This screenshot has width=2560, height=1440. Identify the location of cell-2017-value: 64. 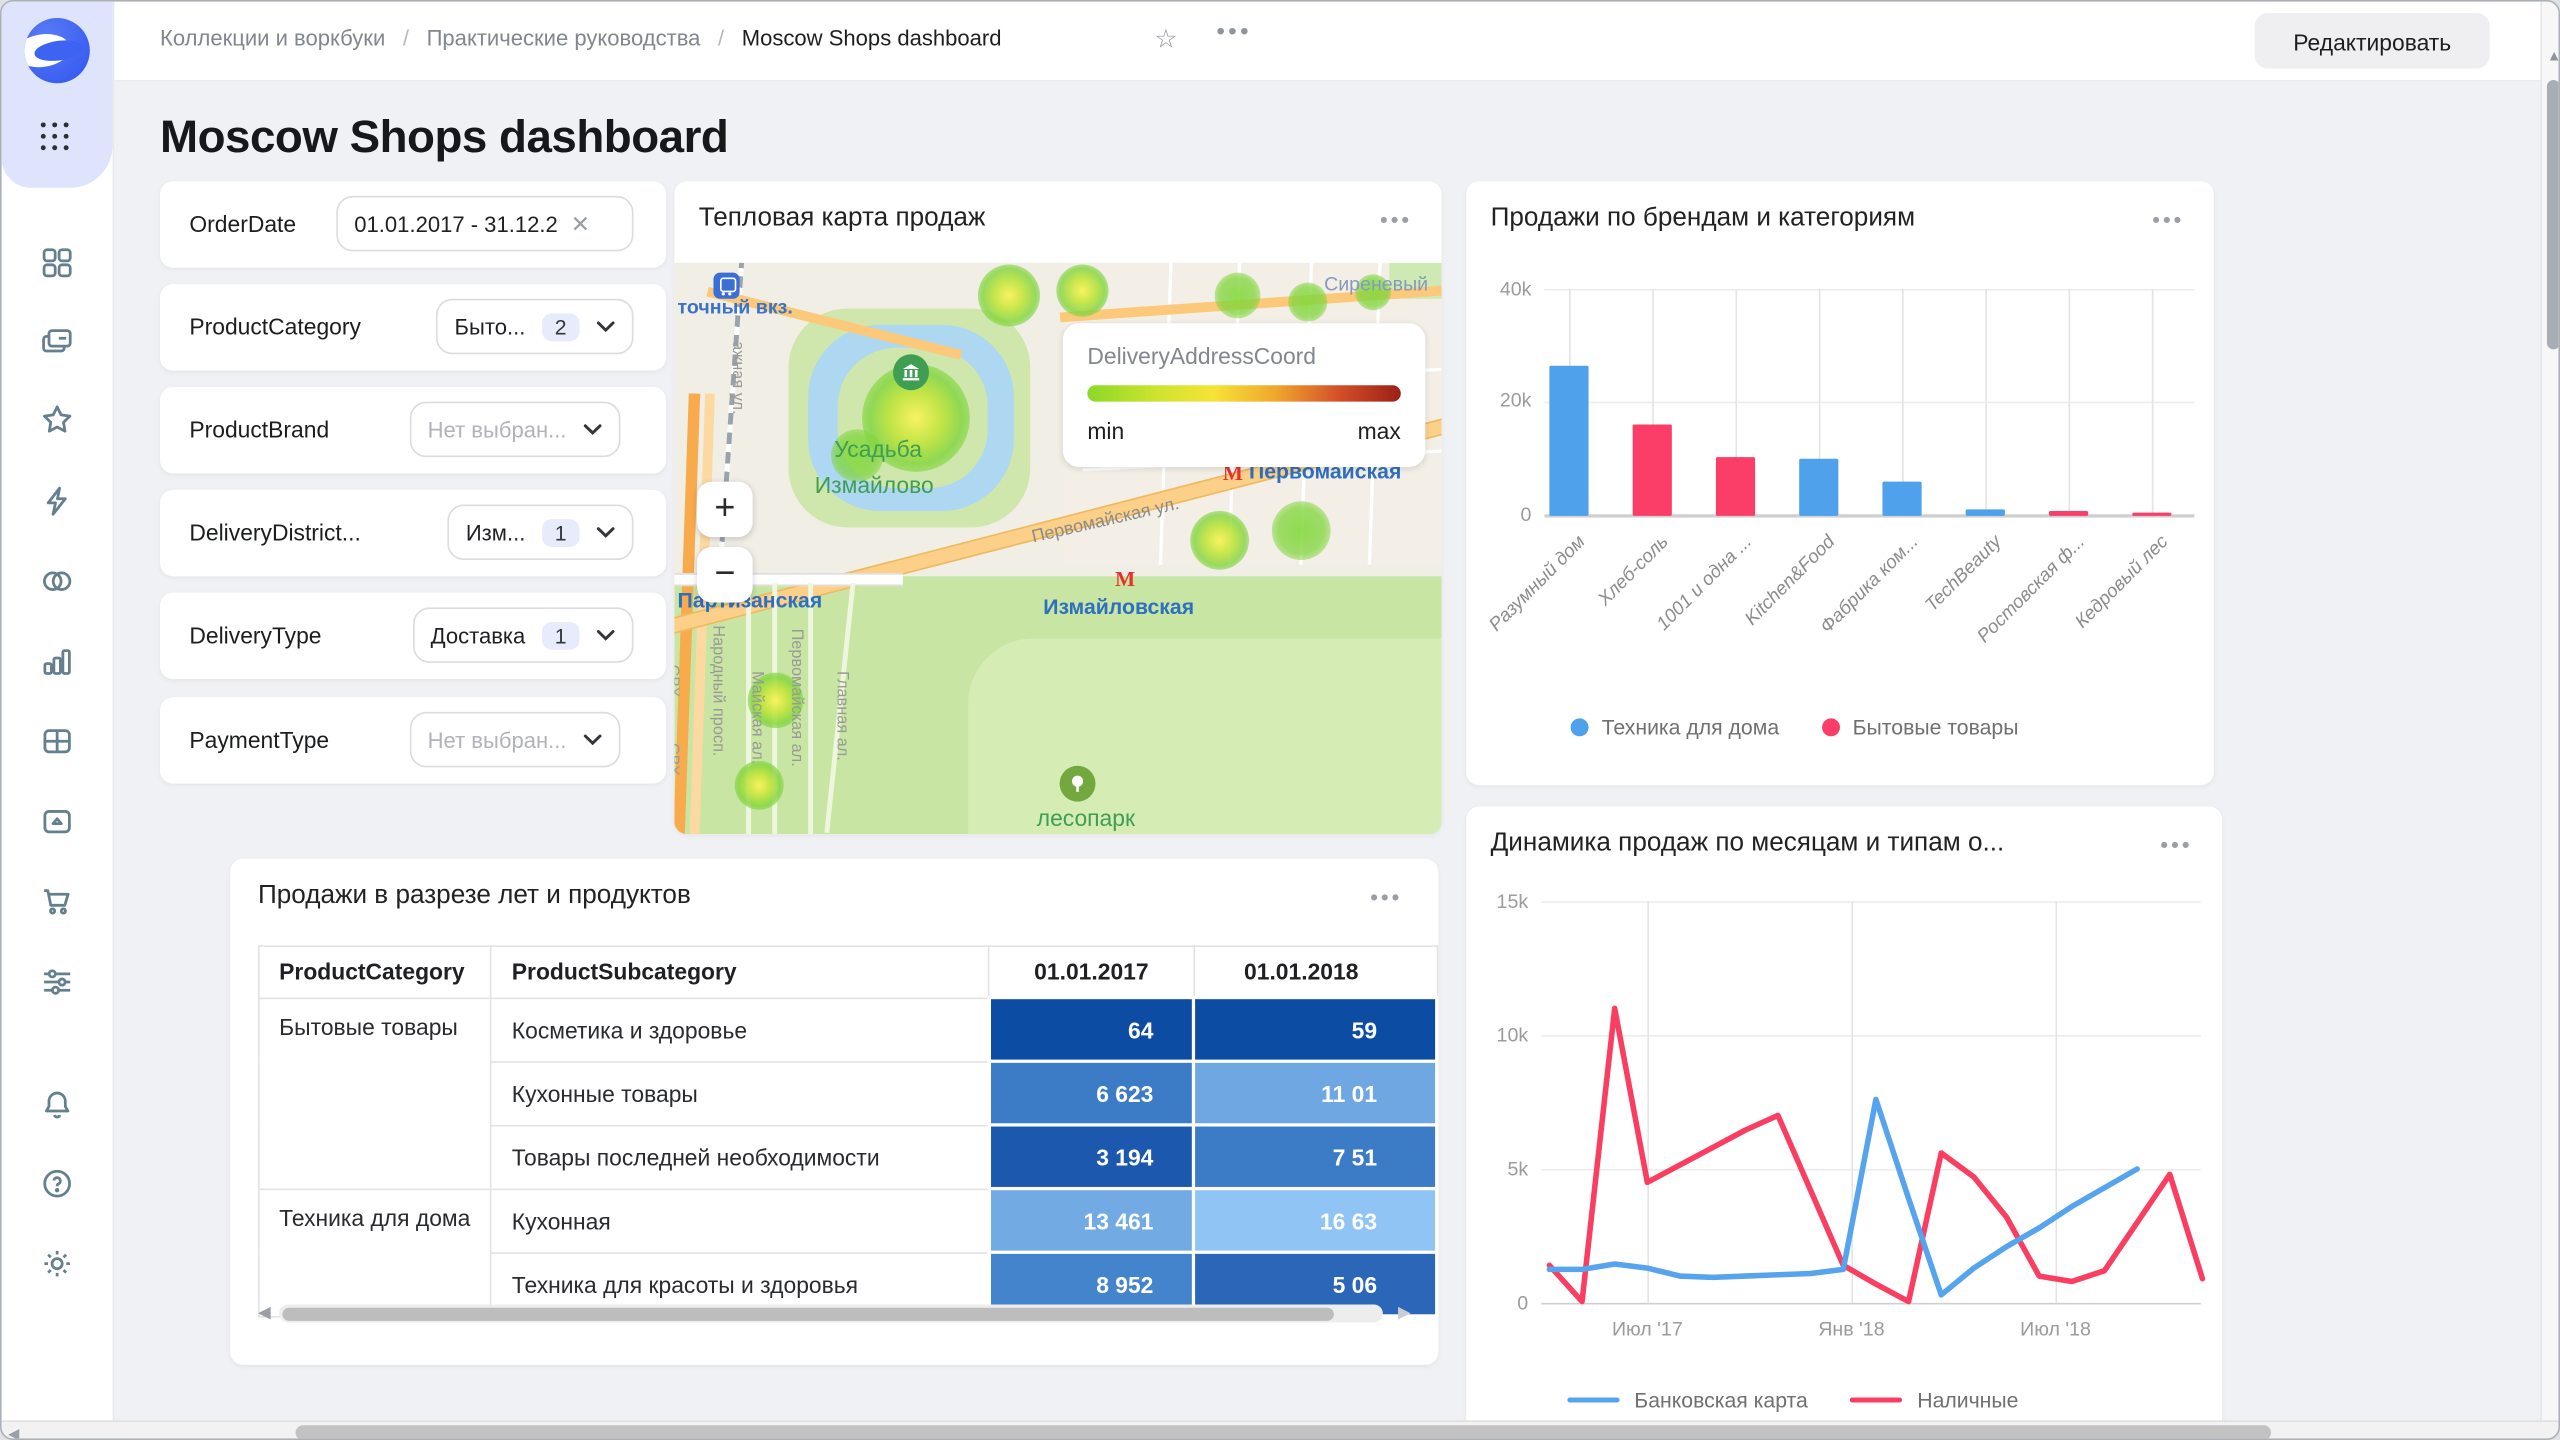
(1091, 1029).